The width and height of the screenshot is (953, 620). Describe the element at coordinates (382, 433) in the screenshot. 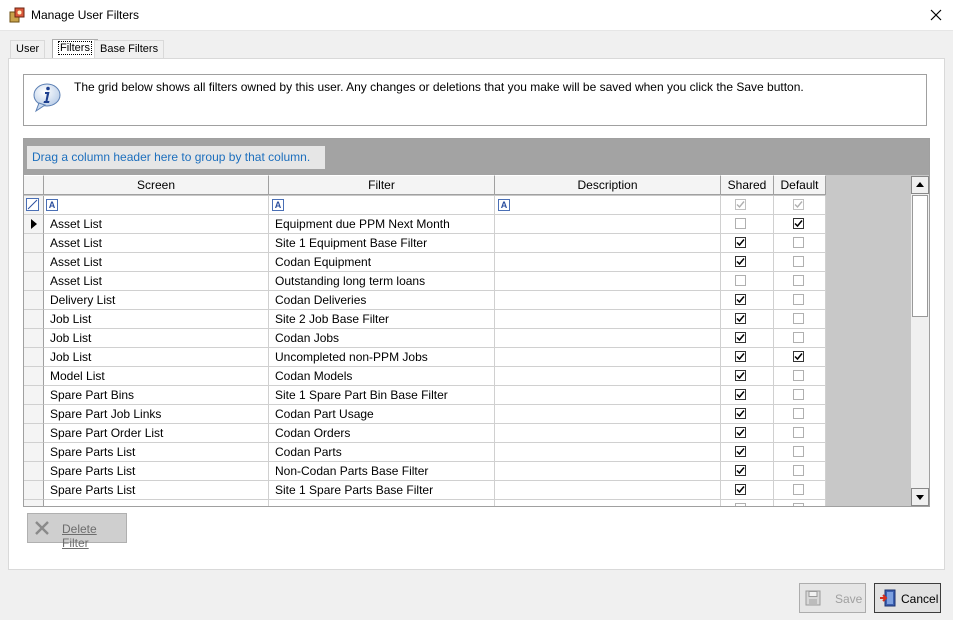

I see `cell-filter: Codan Orders` at that location.